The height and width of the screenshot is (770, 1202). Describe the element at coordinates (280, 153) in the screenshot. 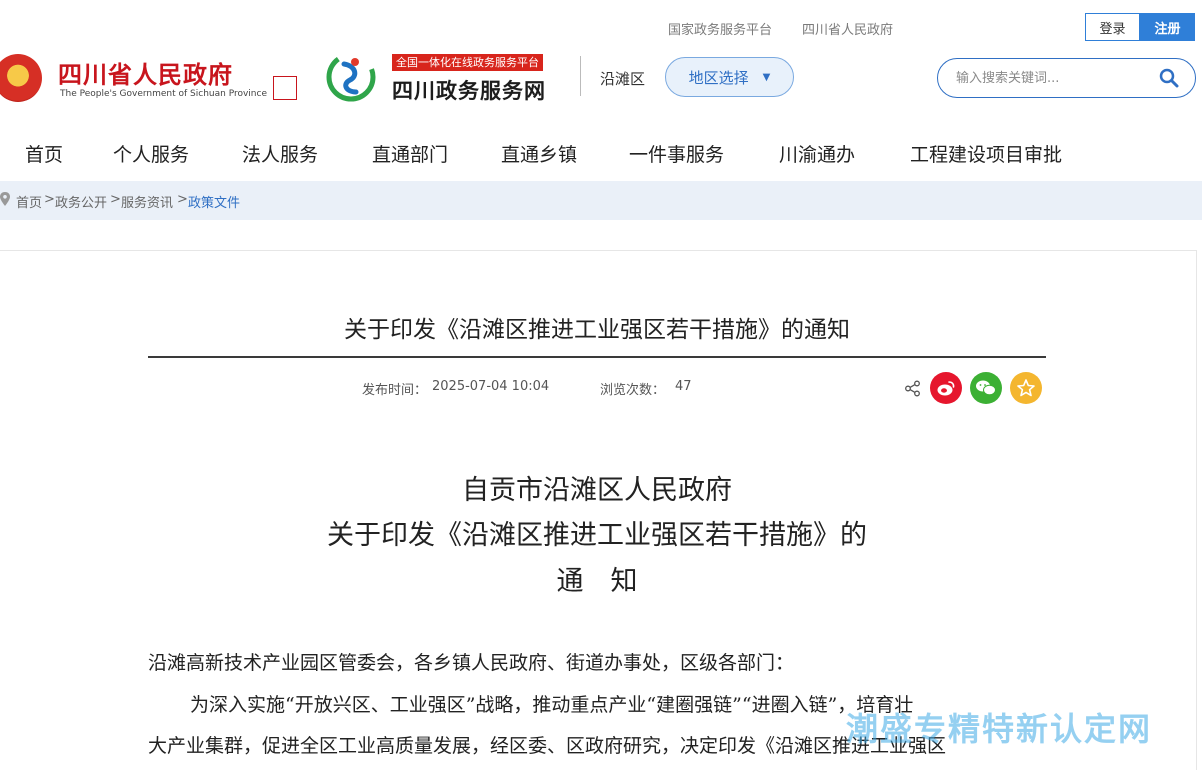

I see `nav-legal-entity-services: 法人服务` at that location.